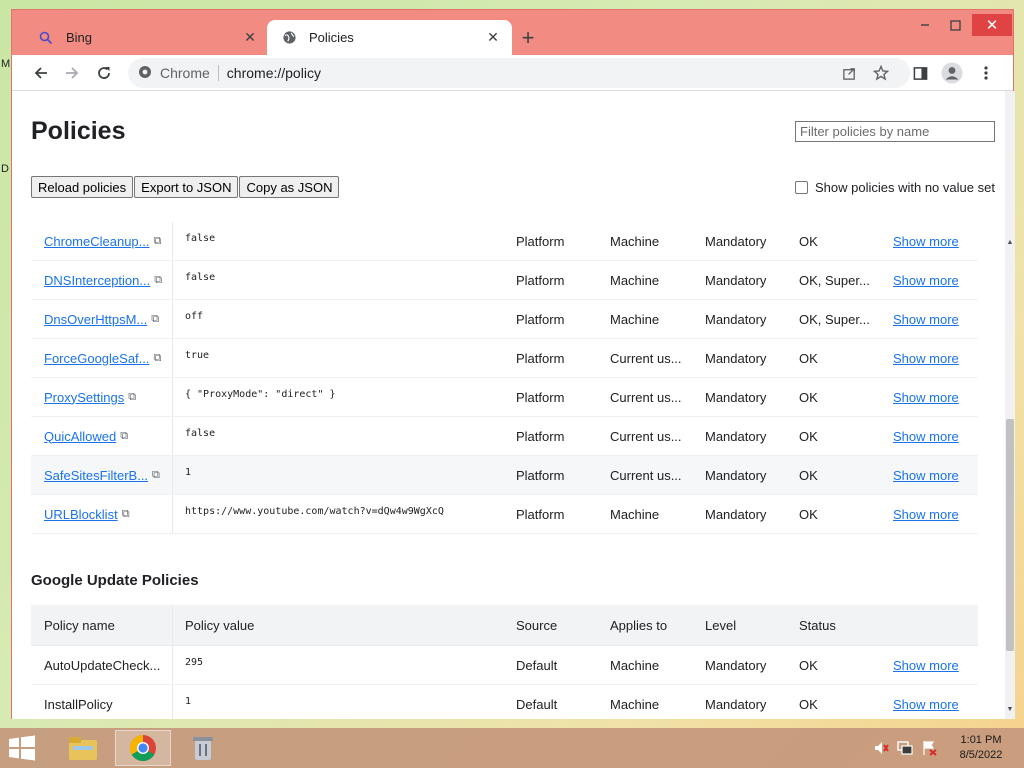 The image size is (1024, 768). Describe the element at coordinates (143, 748) in the screenshot. I see `chrome-taskbar-icon` at that location.